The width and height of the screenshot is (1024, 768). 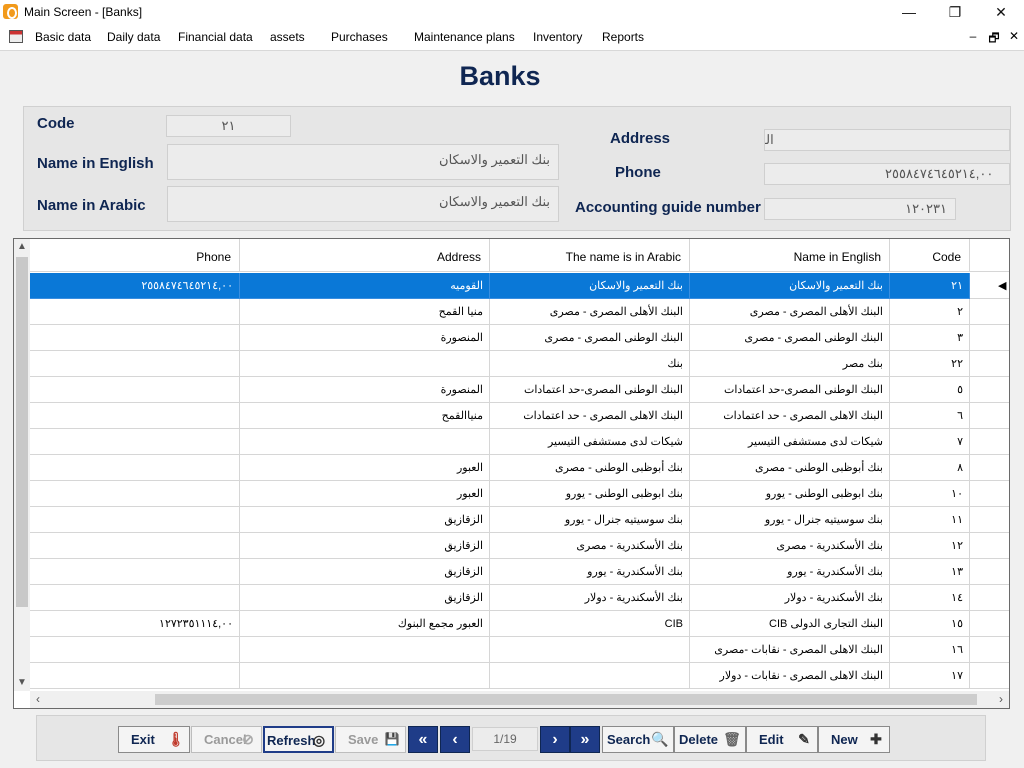 What do you see at coordinates (365, 390) in the screenshot?
I see `cell-address: المنصورة` at bounding box center [365, 390].